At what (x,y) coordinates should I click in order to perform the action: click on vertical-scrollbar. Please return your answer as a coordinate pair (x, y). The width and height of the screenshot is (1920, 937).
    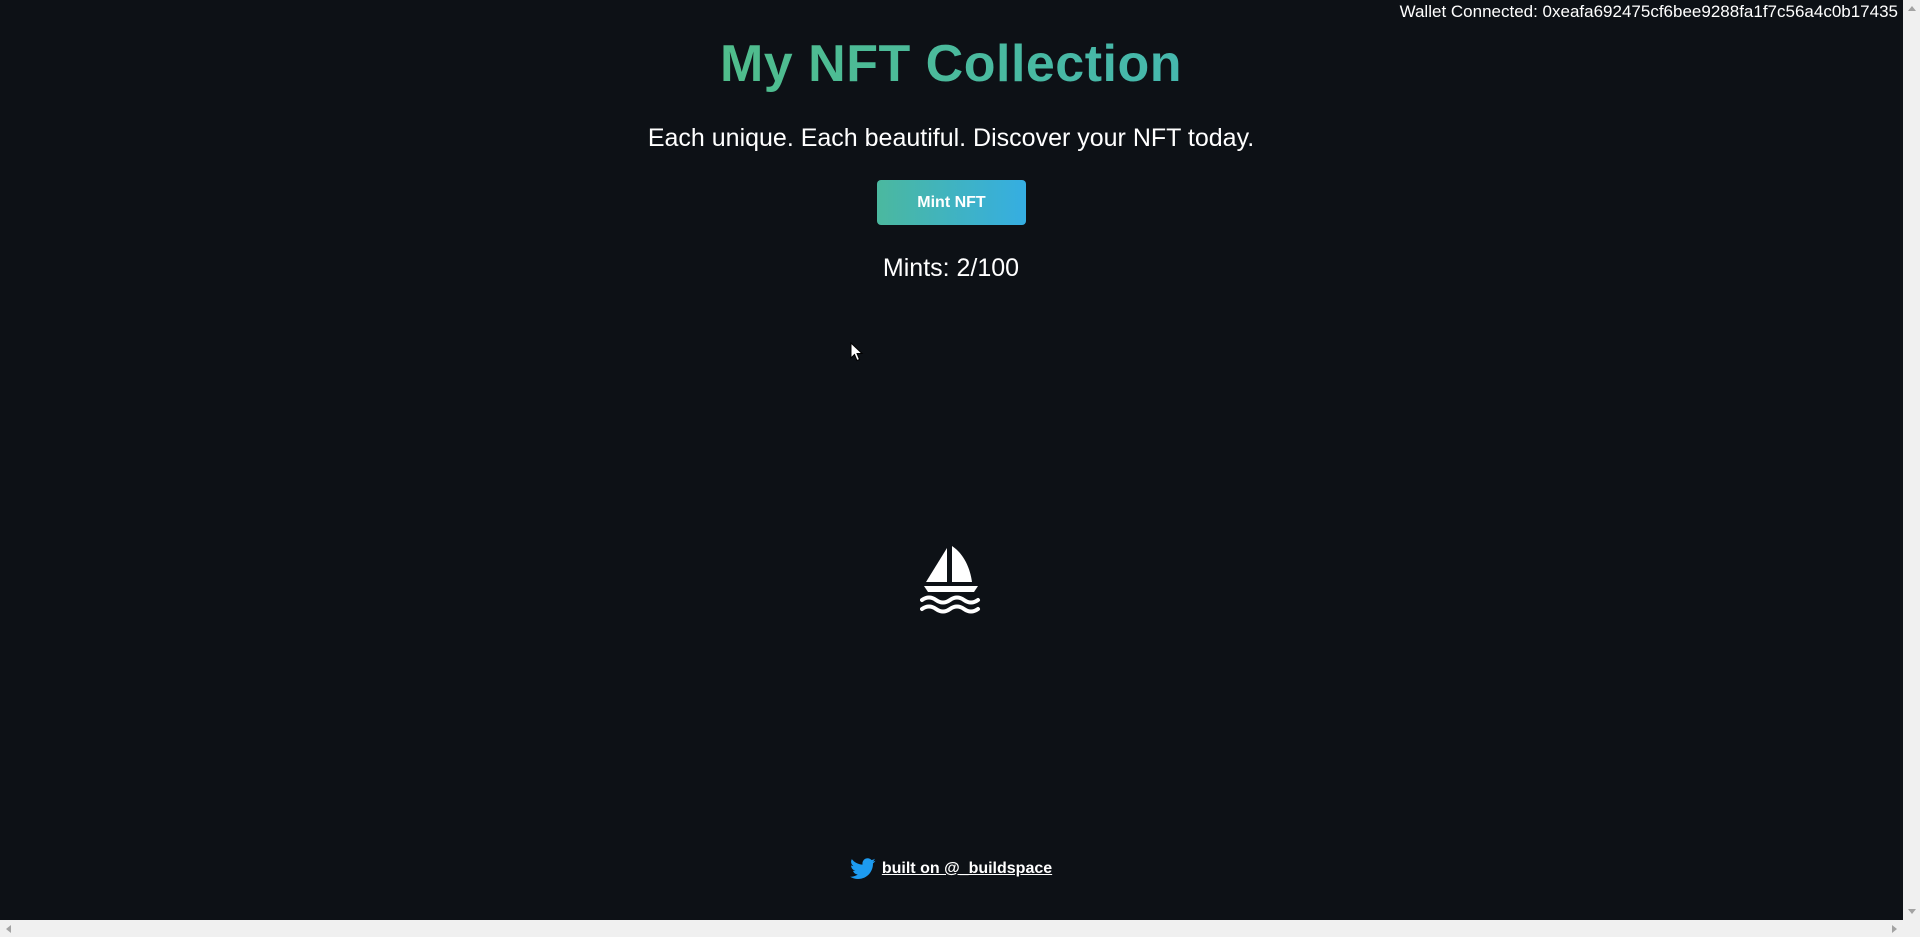
    Looking at the image, I should click on (1911, 460).